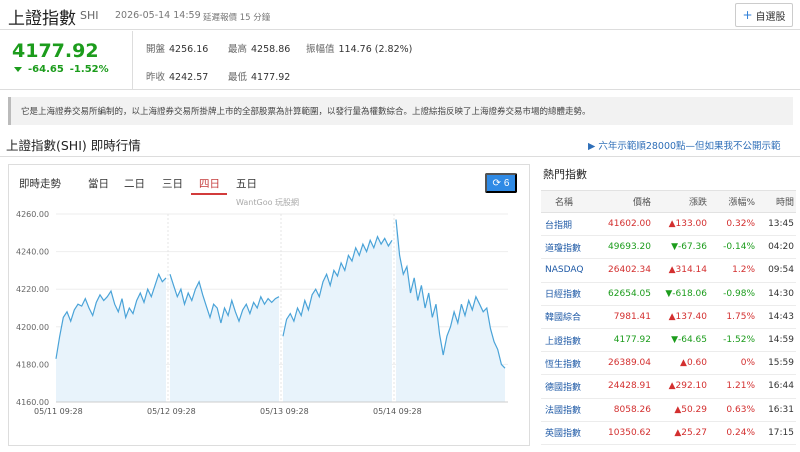 This screenshot has width=800, height=452. What do you see at coordinates (775, 340) in the screenshot?
I see `index-time: 14:59` at bounding box center [775, 340].